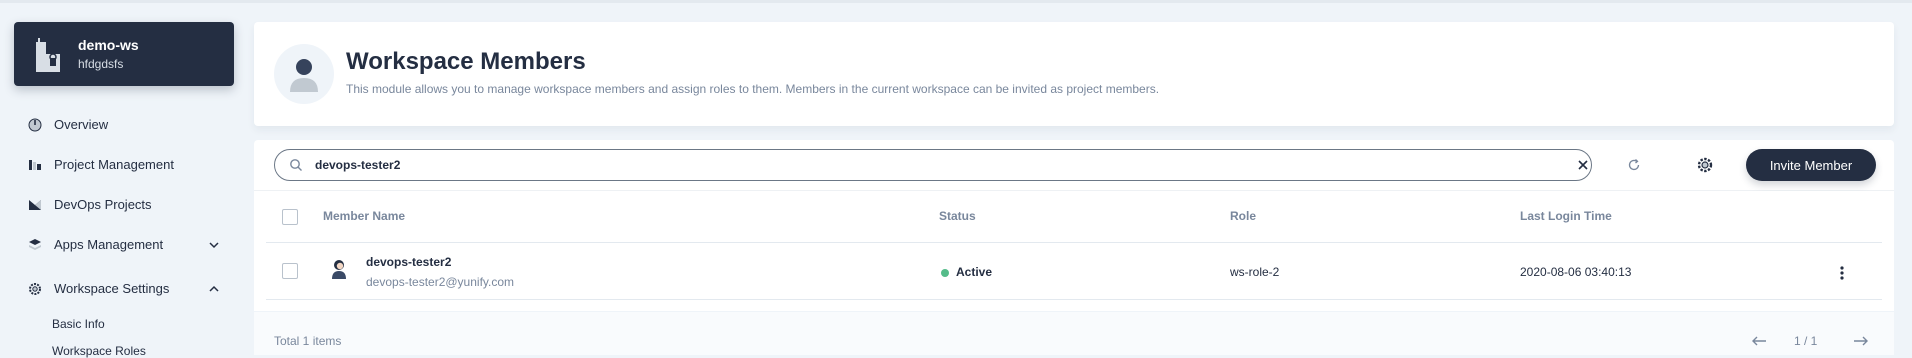 The image size is (1912, 358). What do you see at coordinates (1806, 341) in the screenshot?
I see `page-indicator: 1 / 1` at bounding box center [1806, 341].